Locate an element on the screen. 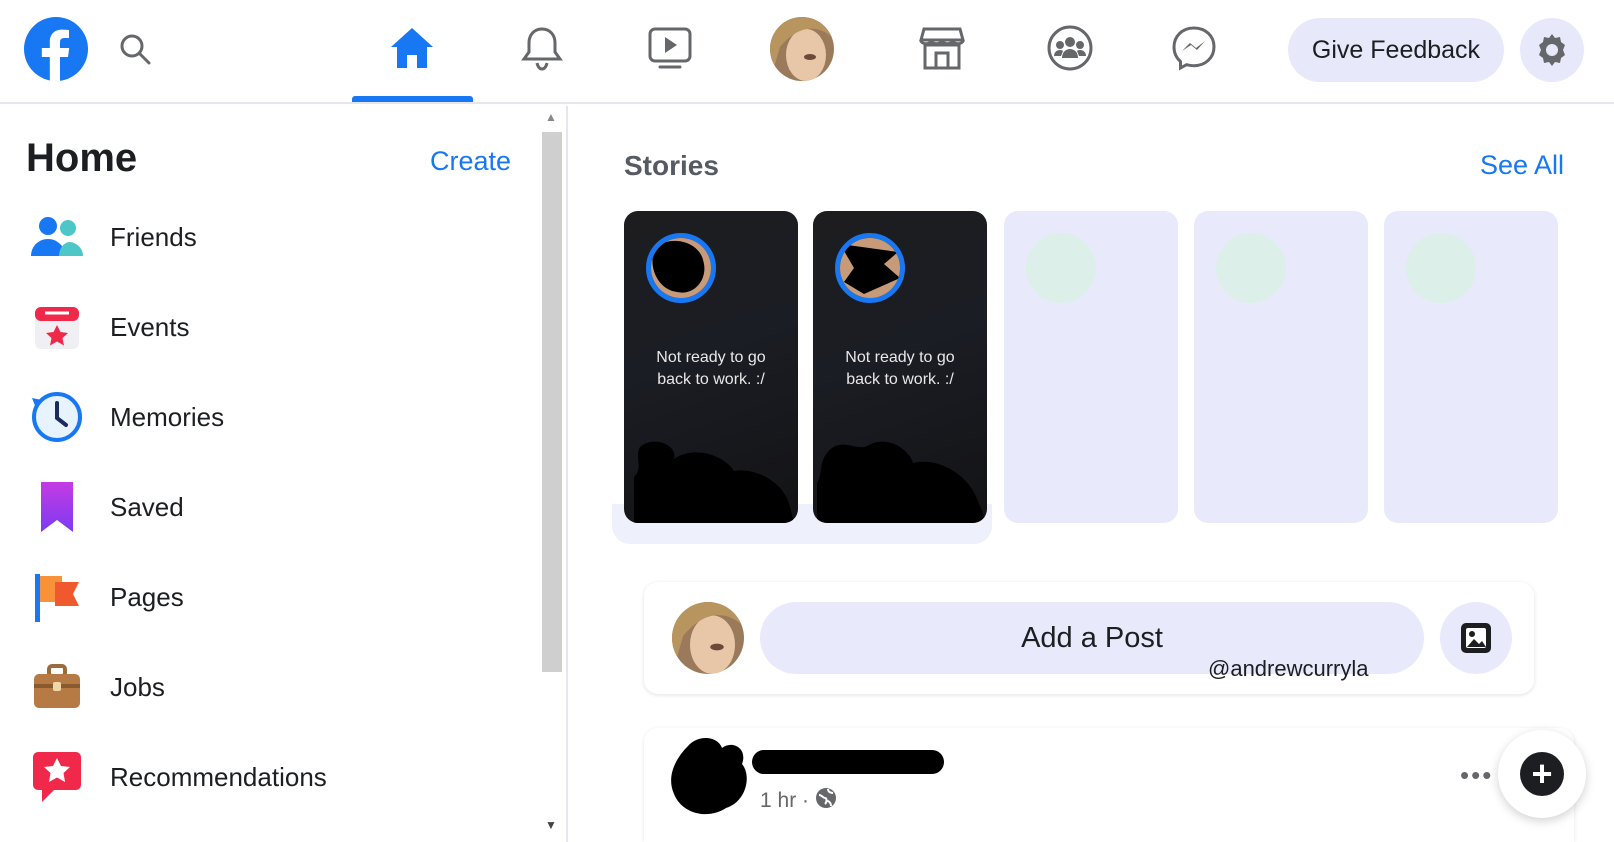 The height and width of the screenshot is (842, 1614). facebook-logo-icon is located at coordinates (56, 49).